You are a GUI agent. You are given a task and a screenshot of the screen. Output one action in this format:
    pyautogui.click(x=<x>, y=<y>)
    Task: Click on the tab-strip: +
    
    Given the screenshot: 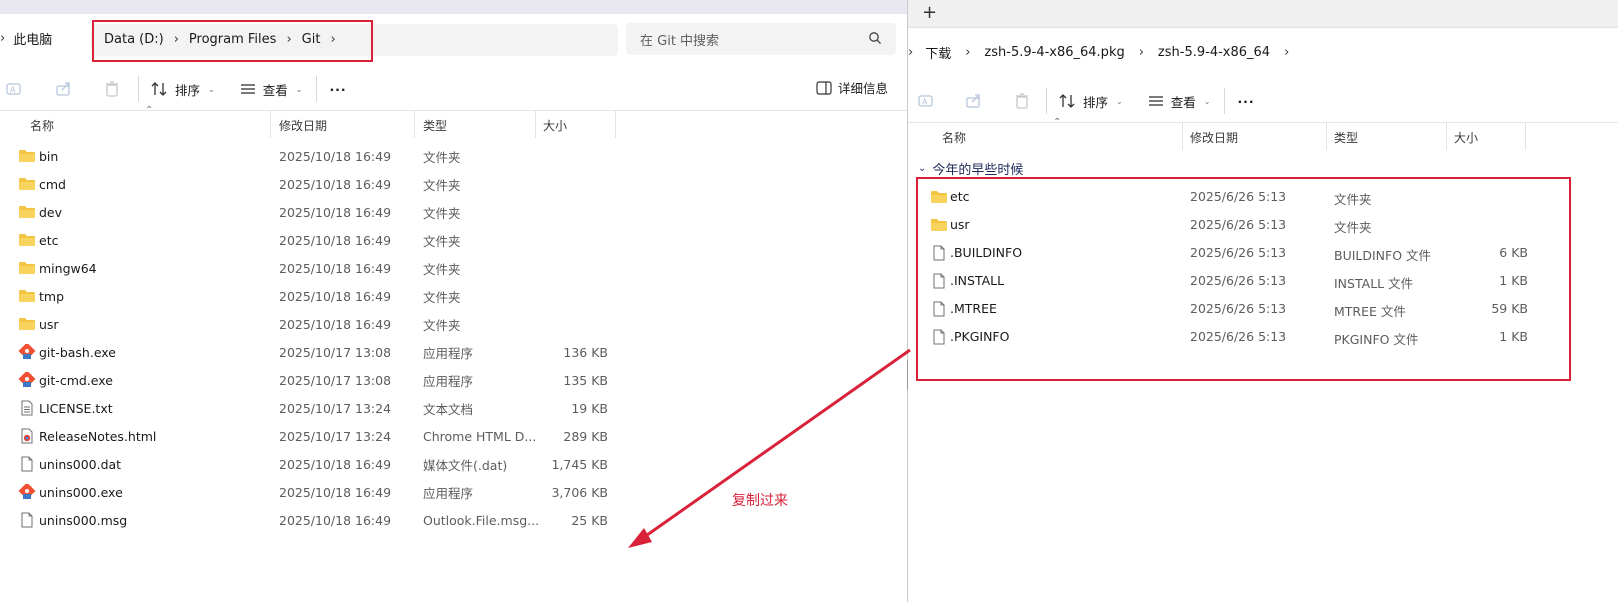 What is the action you would take?
    pyautogui.click(x=1263, y=14)
    